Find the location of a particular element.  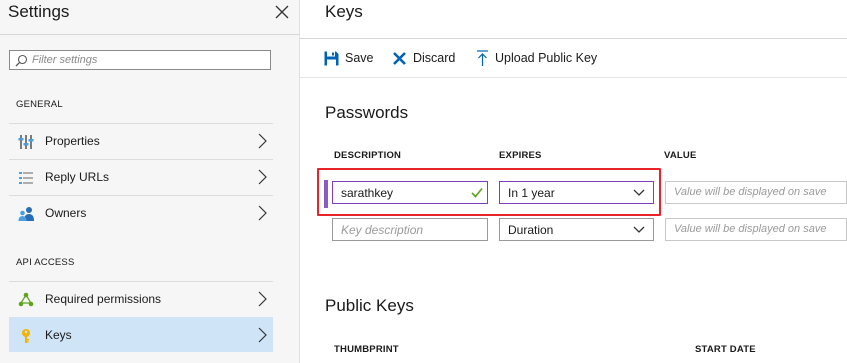

column-header-expires: EXPIRES is located at coordinates (520, 155).